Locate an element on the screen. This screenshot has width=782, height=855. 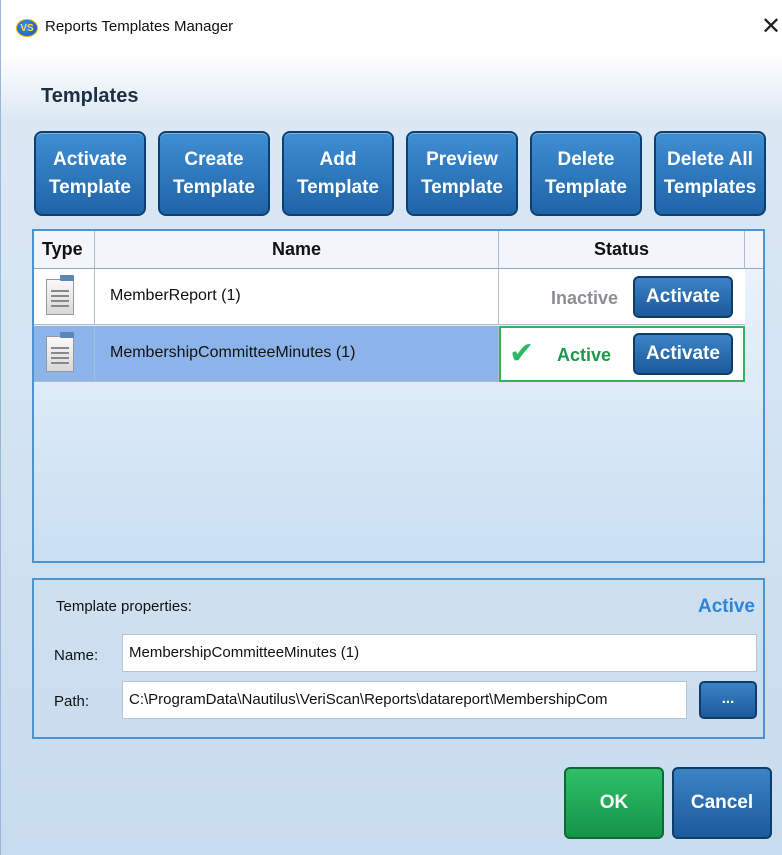
delete-all-templates-label: Delete All Templates is located at coordinates (710, 173).